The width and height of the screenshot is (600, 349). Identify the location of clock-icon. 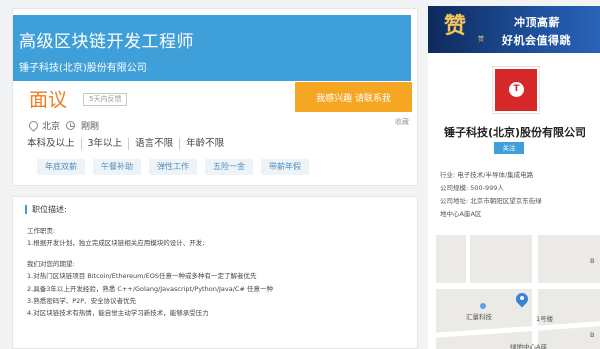
(71, 125).